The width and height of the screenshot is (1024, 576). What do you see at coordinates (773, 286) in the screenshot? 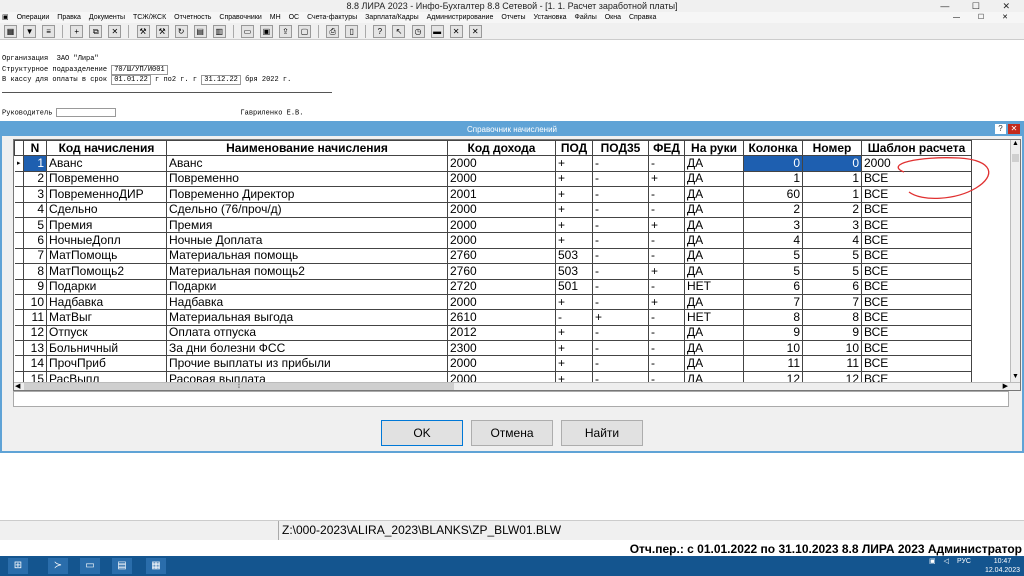
I see `cell-column: 6` at bounding box center [773, 286].